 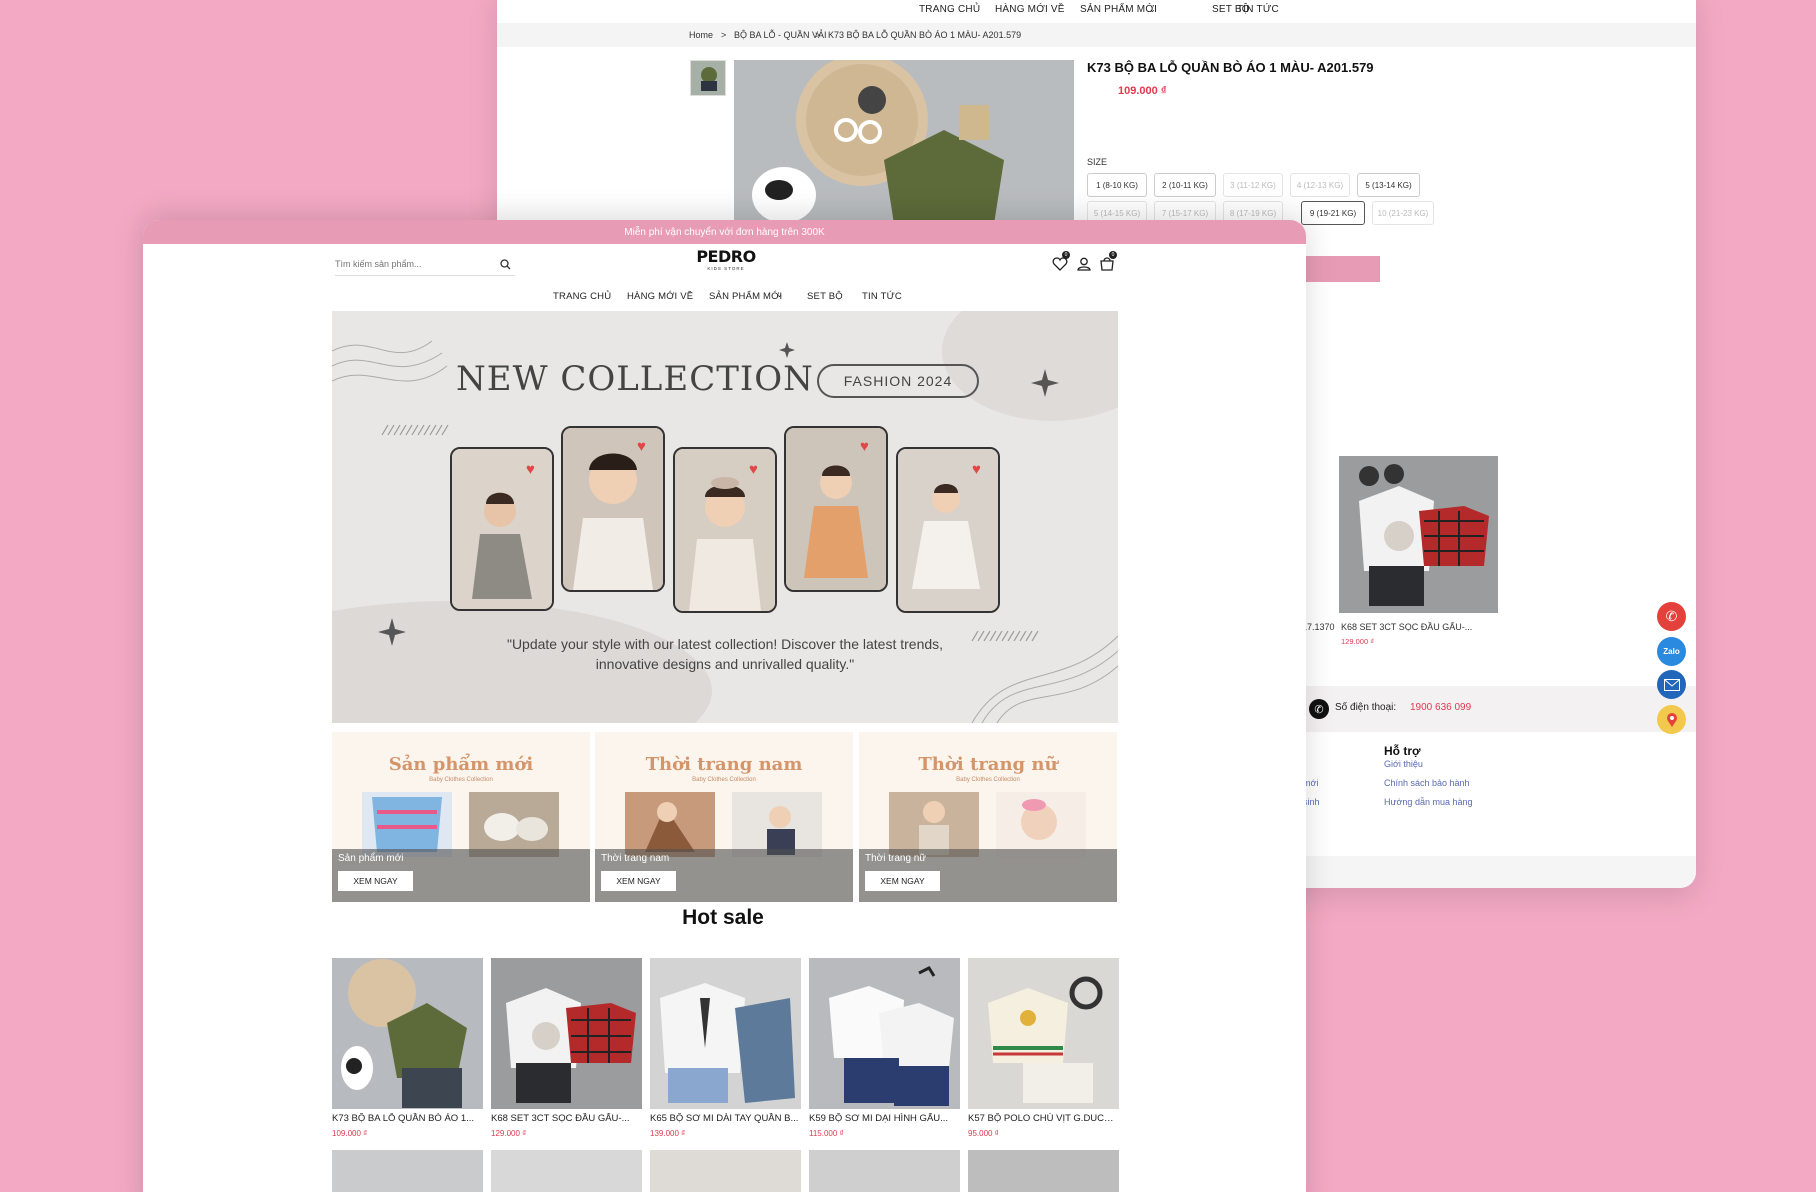 What do you see at coordinates (1333, 213) in the screenshot?
I see `size-option-selected: 9 (19-21 KG)` at bounding box center [1333, 213].